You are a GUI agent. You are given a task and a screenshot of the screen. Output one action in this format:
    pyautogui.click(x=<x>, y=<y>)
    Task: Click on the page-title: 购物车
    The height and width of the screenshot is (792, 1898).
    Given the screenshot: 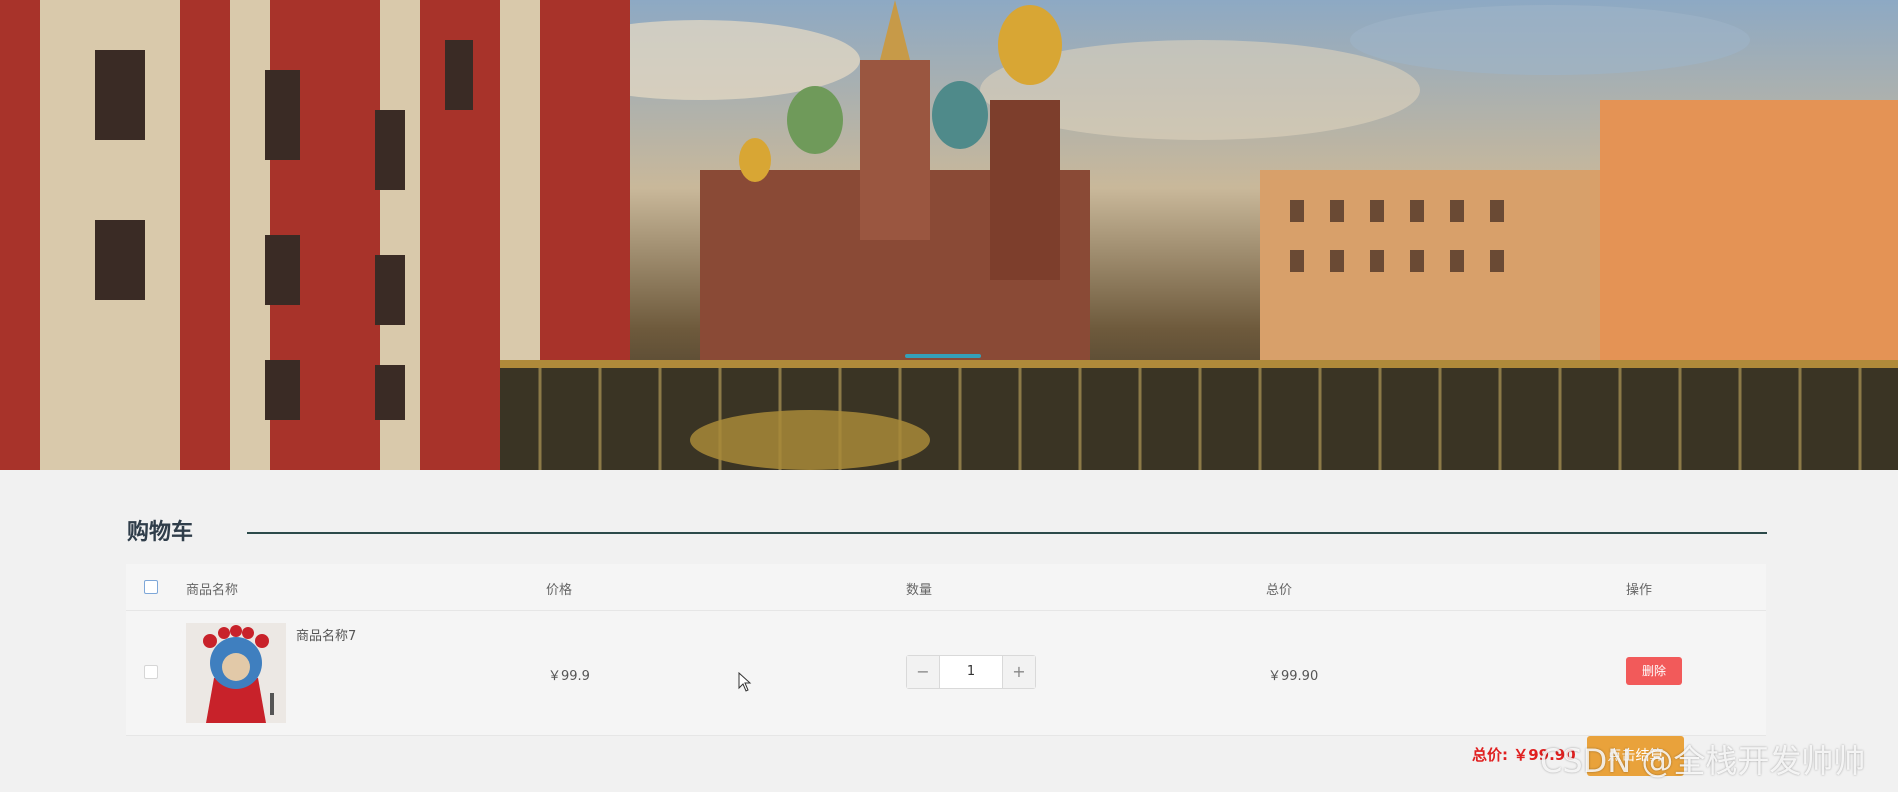 What is the action you would take?
    pyautogui.click(x=160, y=532)
    